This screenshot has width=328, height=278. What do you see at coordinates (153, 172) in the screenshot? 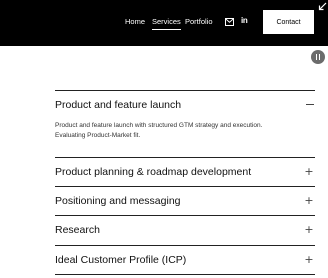
I see `accordion-item-title: Product planning & roadmap development` at bounding box center [153, 172].